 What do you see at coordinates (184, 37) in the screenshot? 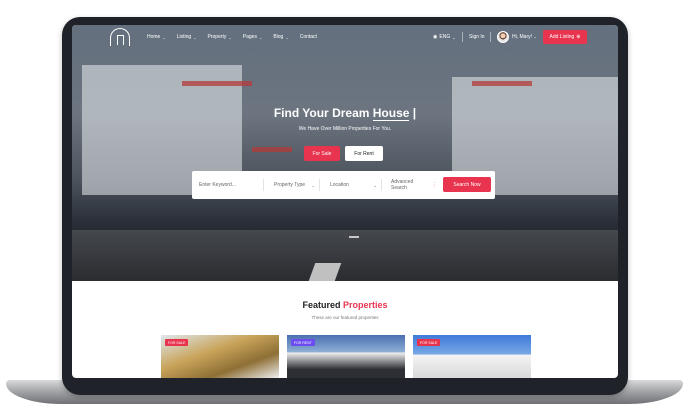
I see `nav-label: Listing` at bounding box center [184, 37].